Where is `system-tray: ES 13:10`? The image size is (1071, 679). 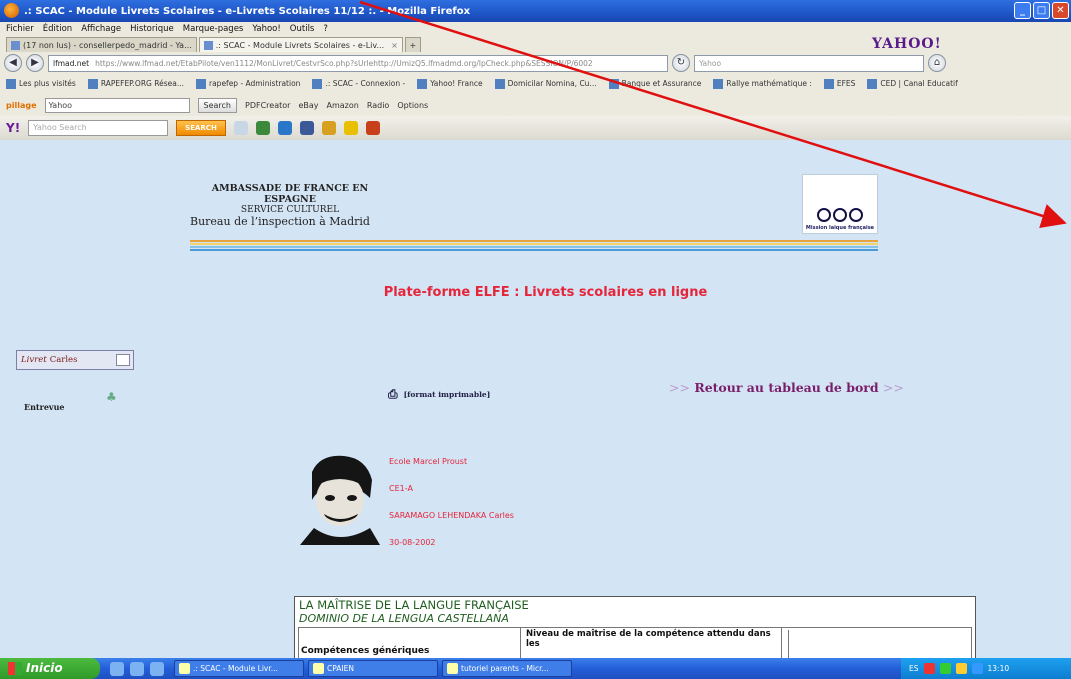 system-tray: ES 13:10 is located at coordinates (986, 668).